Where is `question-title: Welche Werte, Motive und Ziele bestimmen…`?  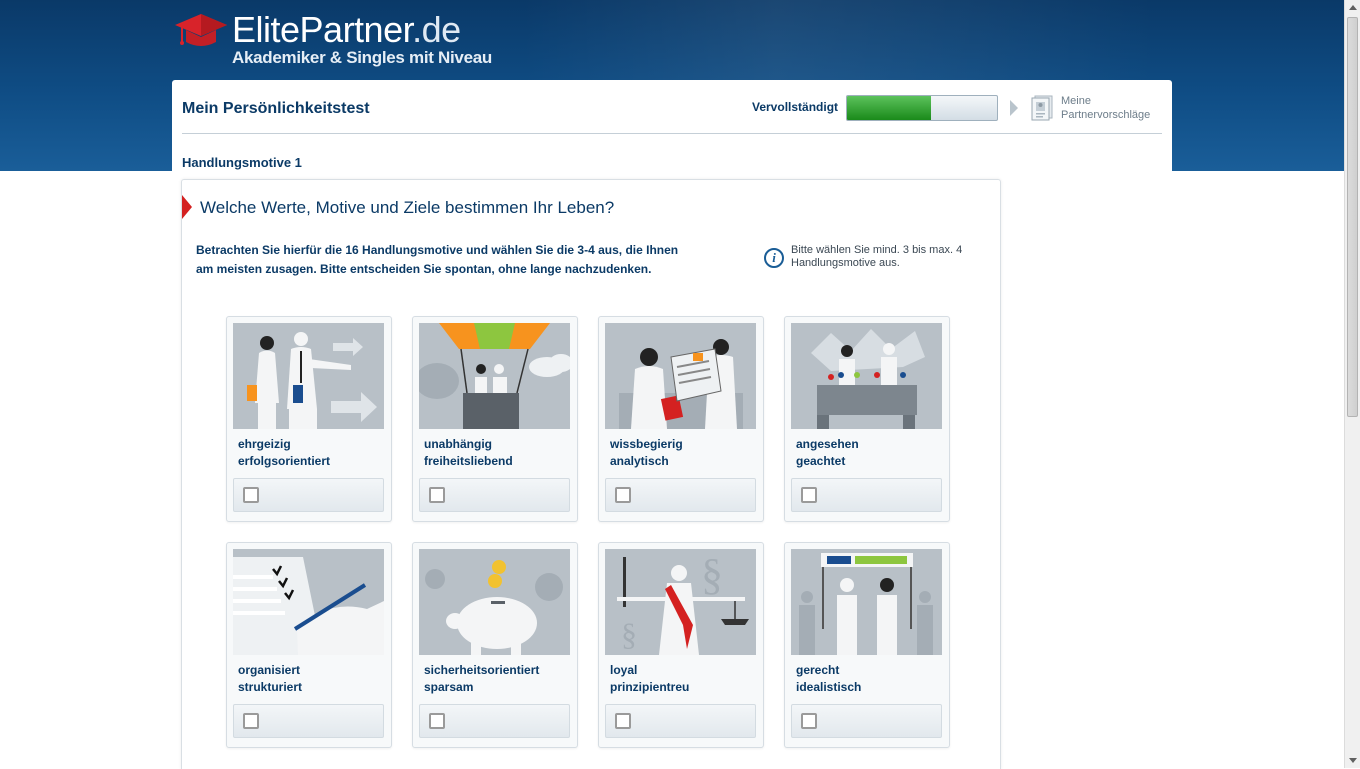 question-title: Welche Werte, Motive und Ziele bestimmen… is located at coordinates (407, 207).